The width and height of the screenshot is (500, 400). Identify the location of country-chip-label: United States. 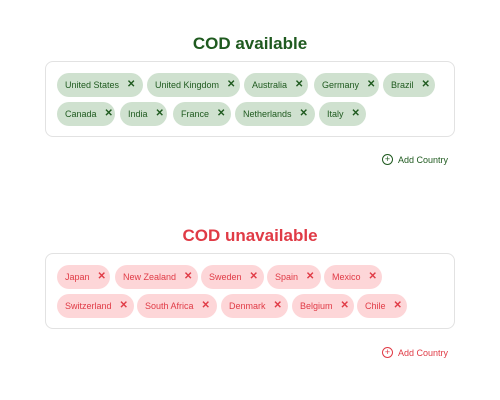
(92, 85).